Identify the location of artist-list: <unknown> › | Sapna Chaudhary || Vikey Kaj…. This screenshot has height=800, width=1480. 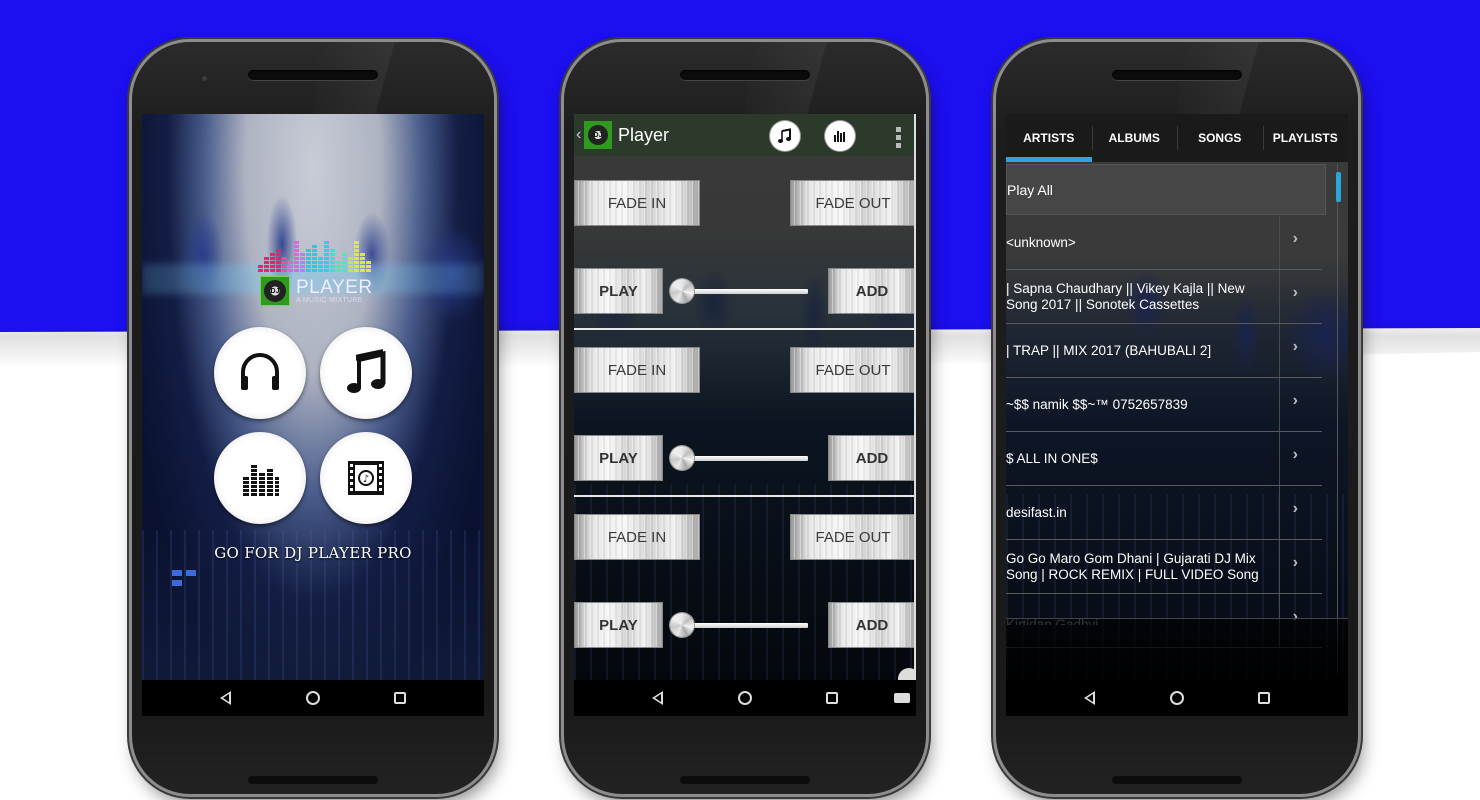
(1164, 432).